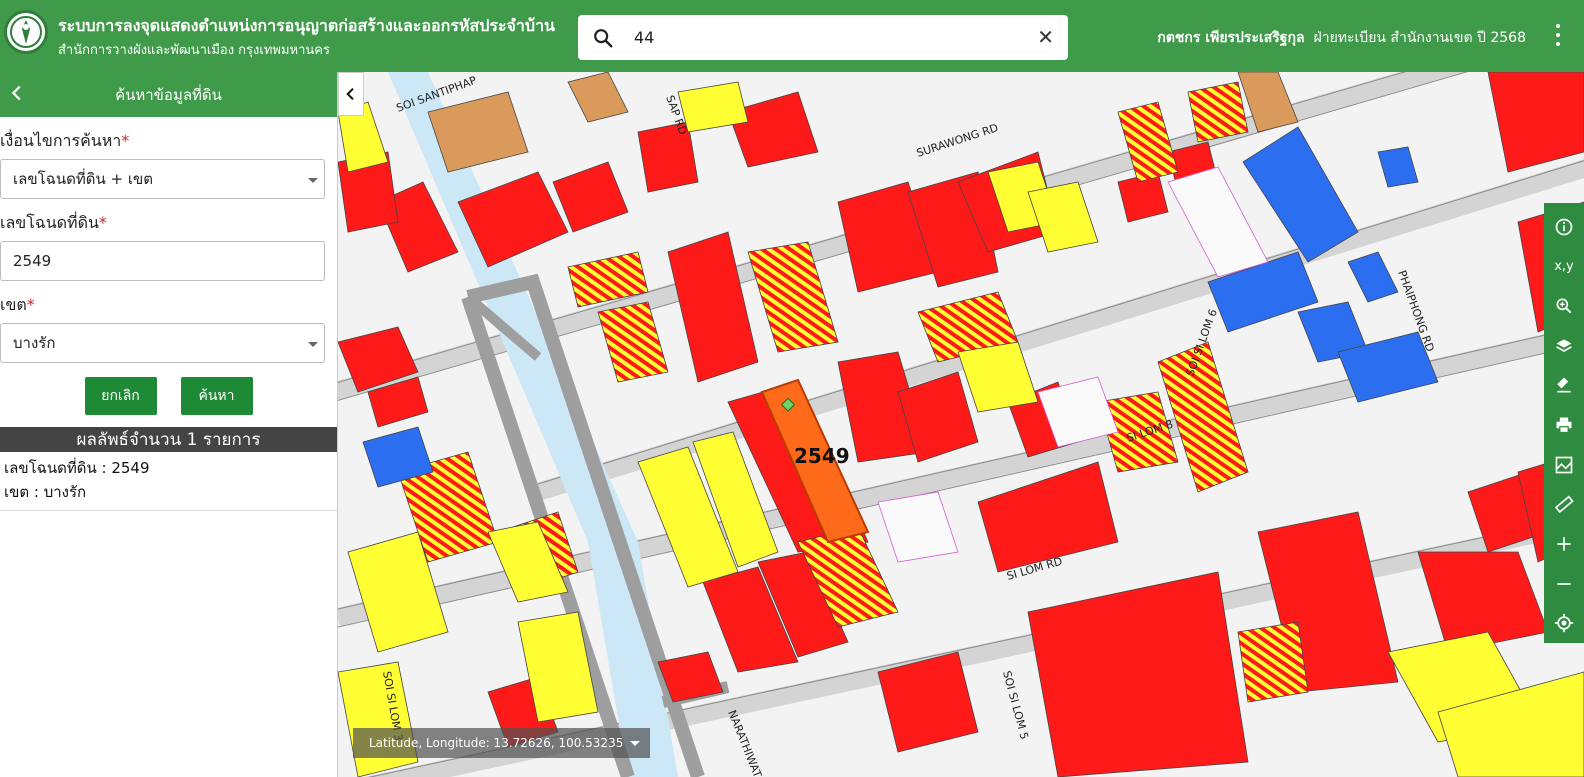 The width and height of the screenshot is (1584, 777). I want to click on cancel-button: ยกเลิก, so click(120, 396).